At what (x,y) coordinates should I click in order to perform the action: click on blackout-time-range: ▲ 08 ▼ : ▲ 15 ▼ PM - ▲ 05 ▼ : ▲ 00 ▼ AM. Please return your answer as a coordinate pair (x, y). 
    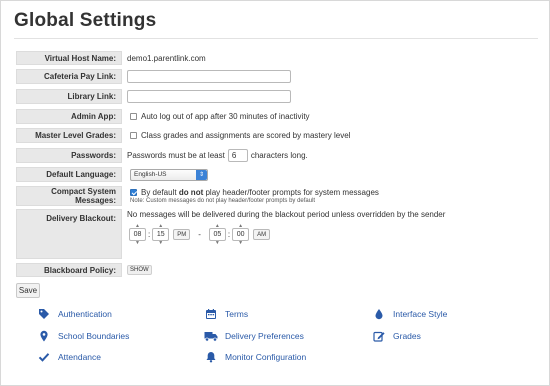
    Looking at the image, I should click on (200, 235).